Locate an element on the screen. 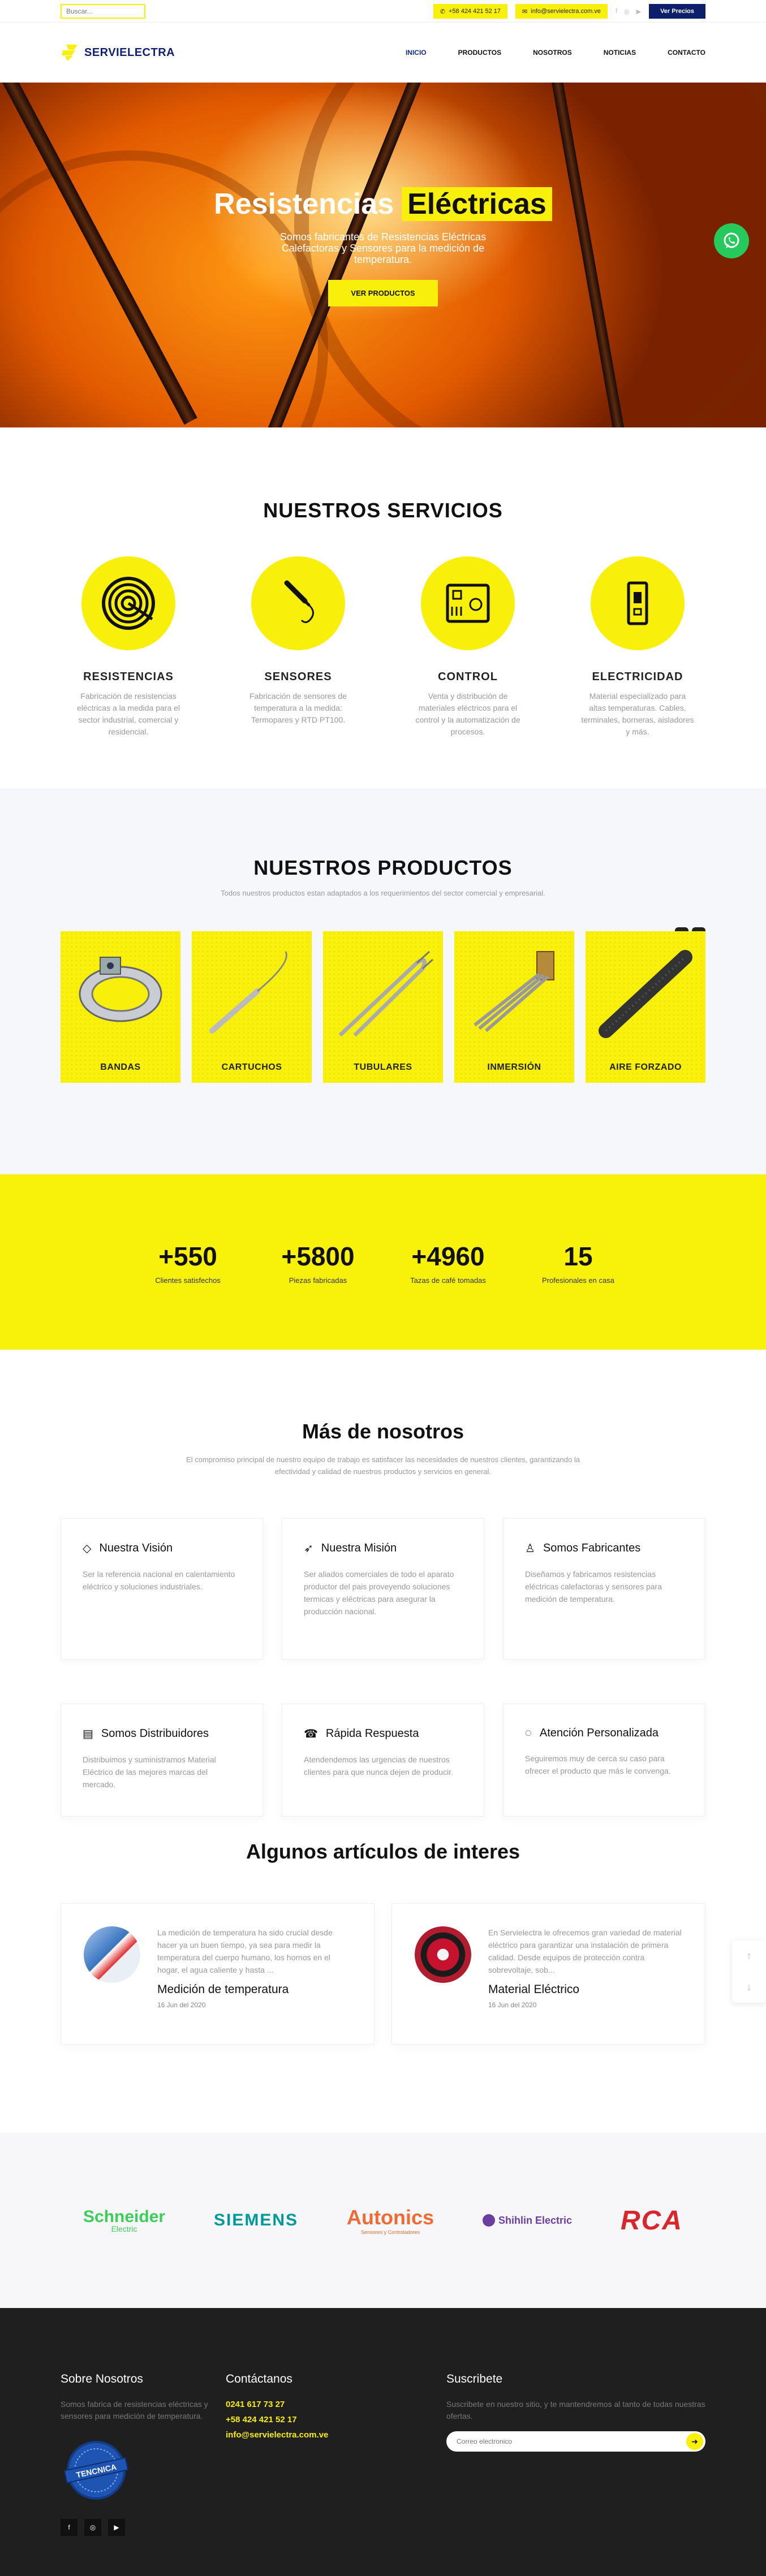 This screenshot has height=2576, width=766. nav-inicio: INICIO is located at coordinates (416, 53).